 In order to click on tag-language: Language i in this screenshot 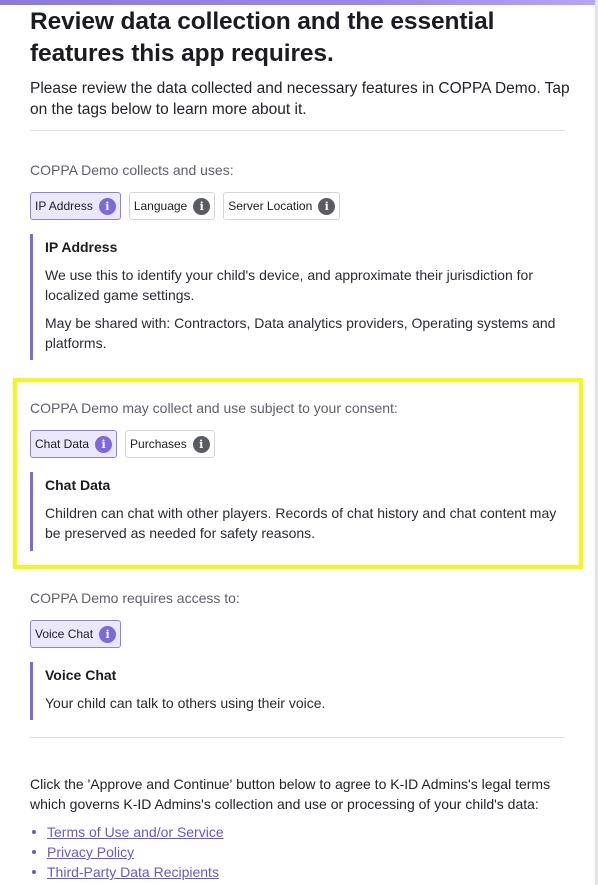, I will do `click(172, 206)`.